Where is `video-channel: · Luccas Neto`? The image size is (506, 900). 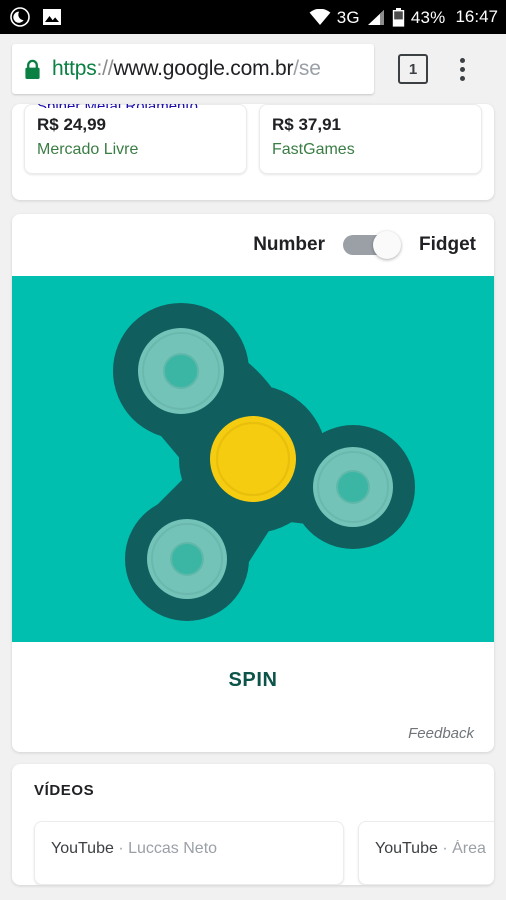 video-channel: · Luccas Neto is located at coordinates (168, 848).